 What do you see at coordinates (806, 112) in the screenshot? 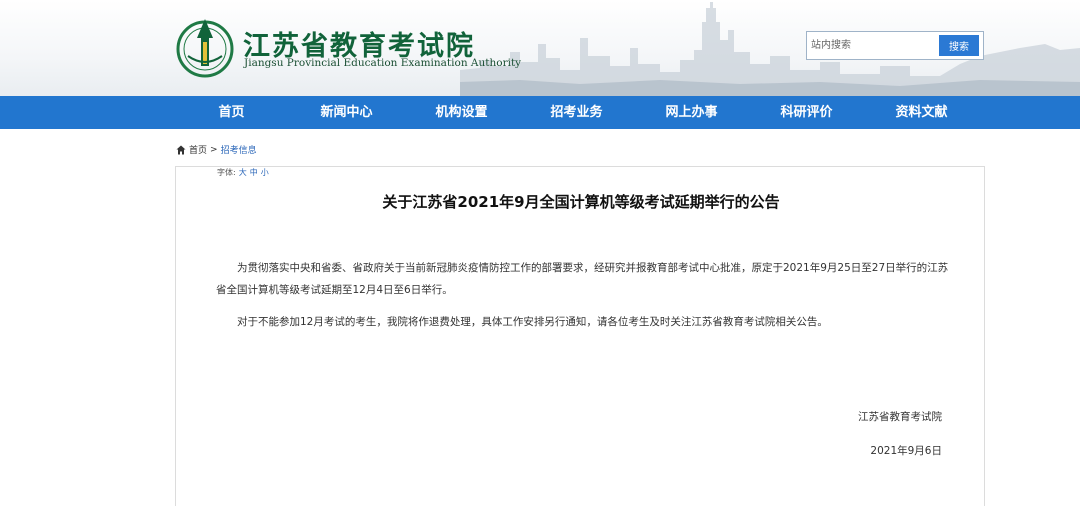
I see `nav-item-research: 科研评价` at bounding box center [806, 112].